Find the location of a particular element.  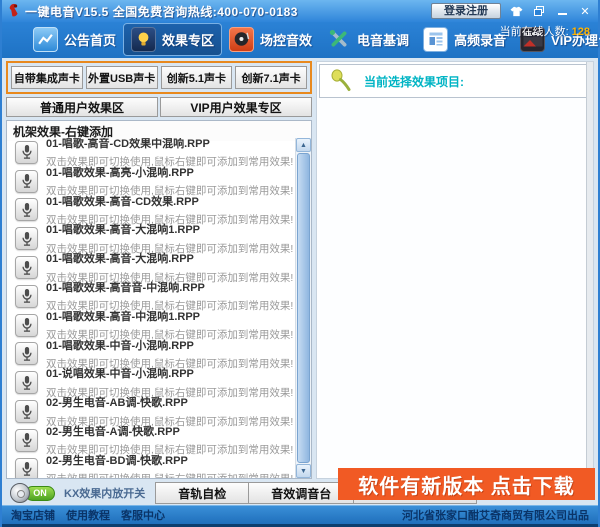

company-credit: 河北省张家口酣艾奇商贸有限公司出品 is located at coordinates (495, 516).